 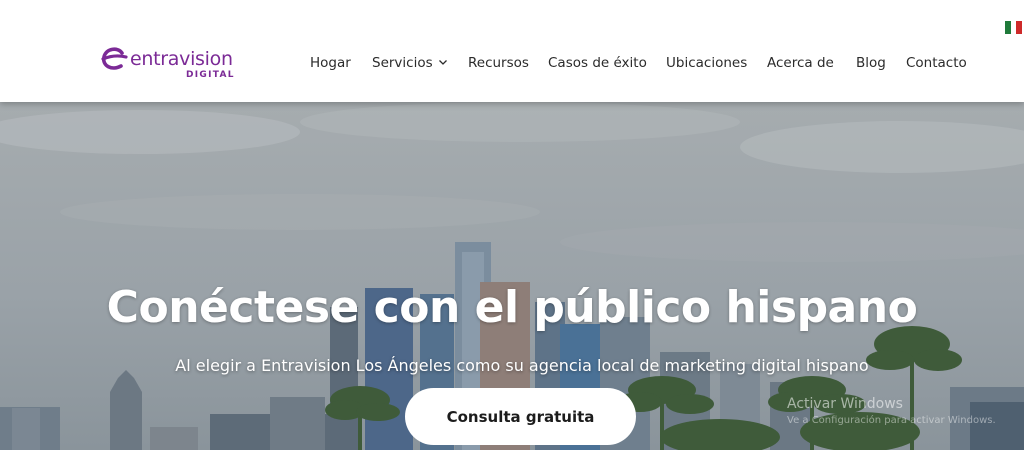 What do you see at coordinates (512, 307) in the screenshot?
I see `hero-title: Conéctese con el público hispano` at bounding box center [512, 307].